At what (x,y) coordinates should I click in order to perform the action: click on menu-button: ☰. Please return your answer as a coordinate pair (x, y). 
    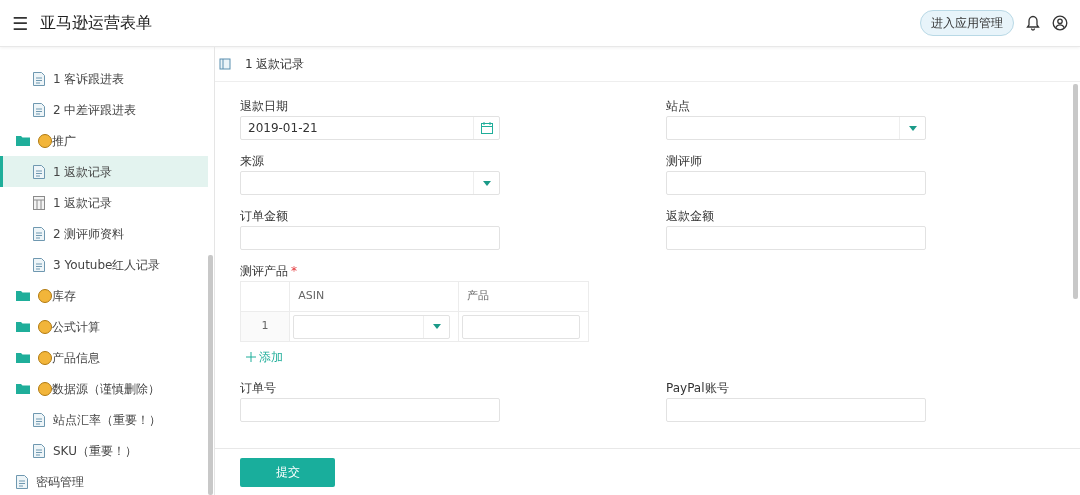
    Looking at the image, I should click on (20, 23).